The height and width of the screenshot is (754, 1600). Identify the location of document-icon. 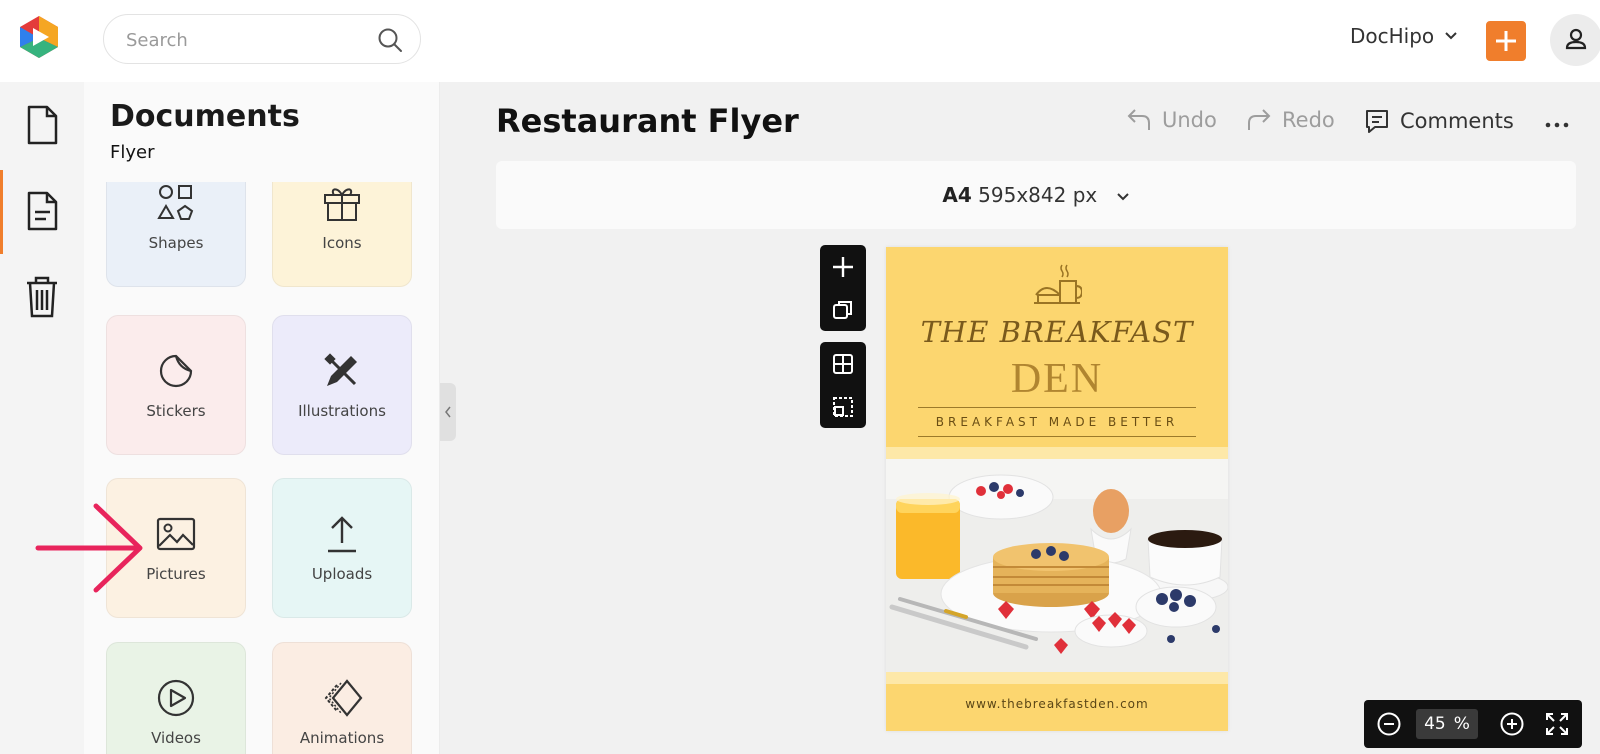
(42, 125).